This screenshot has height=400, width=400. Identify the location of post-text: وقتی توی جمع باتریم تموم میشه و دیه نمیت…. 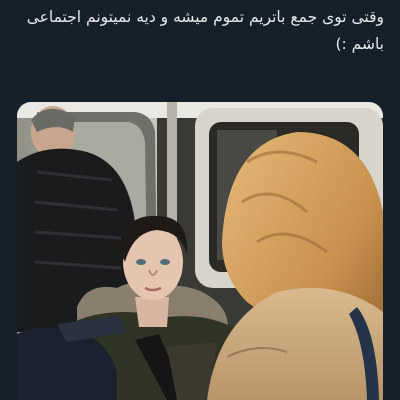
(205, 30).